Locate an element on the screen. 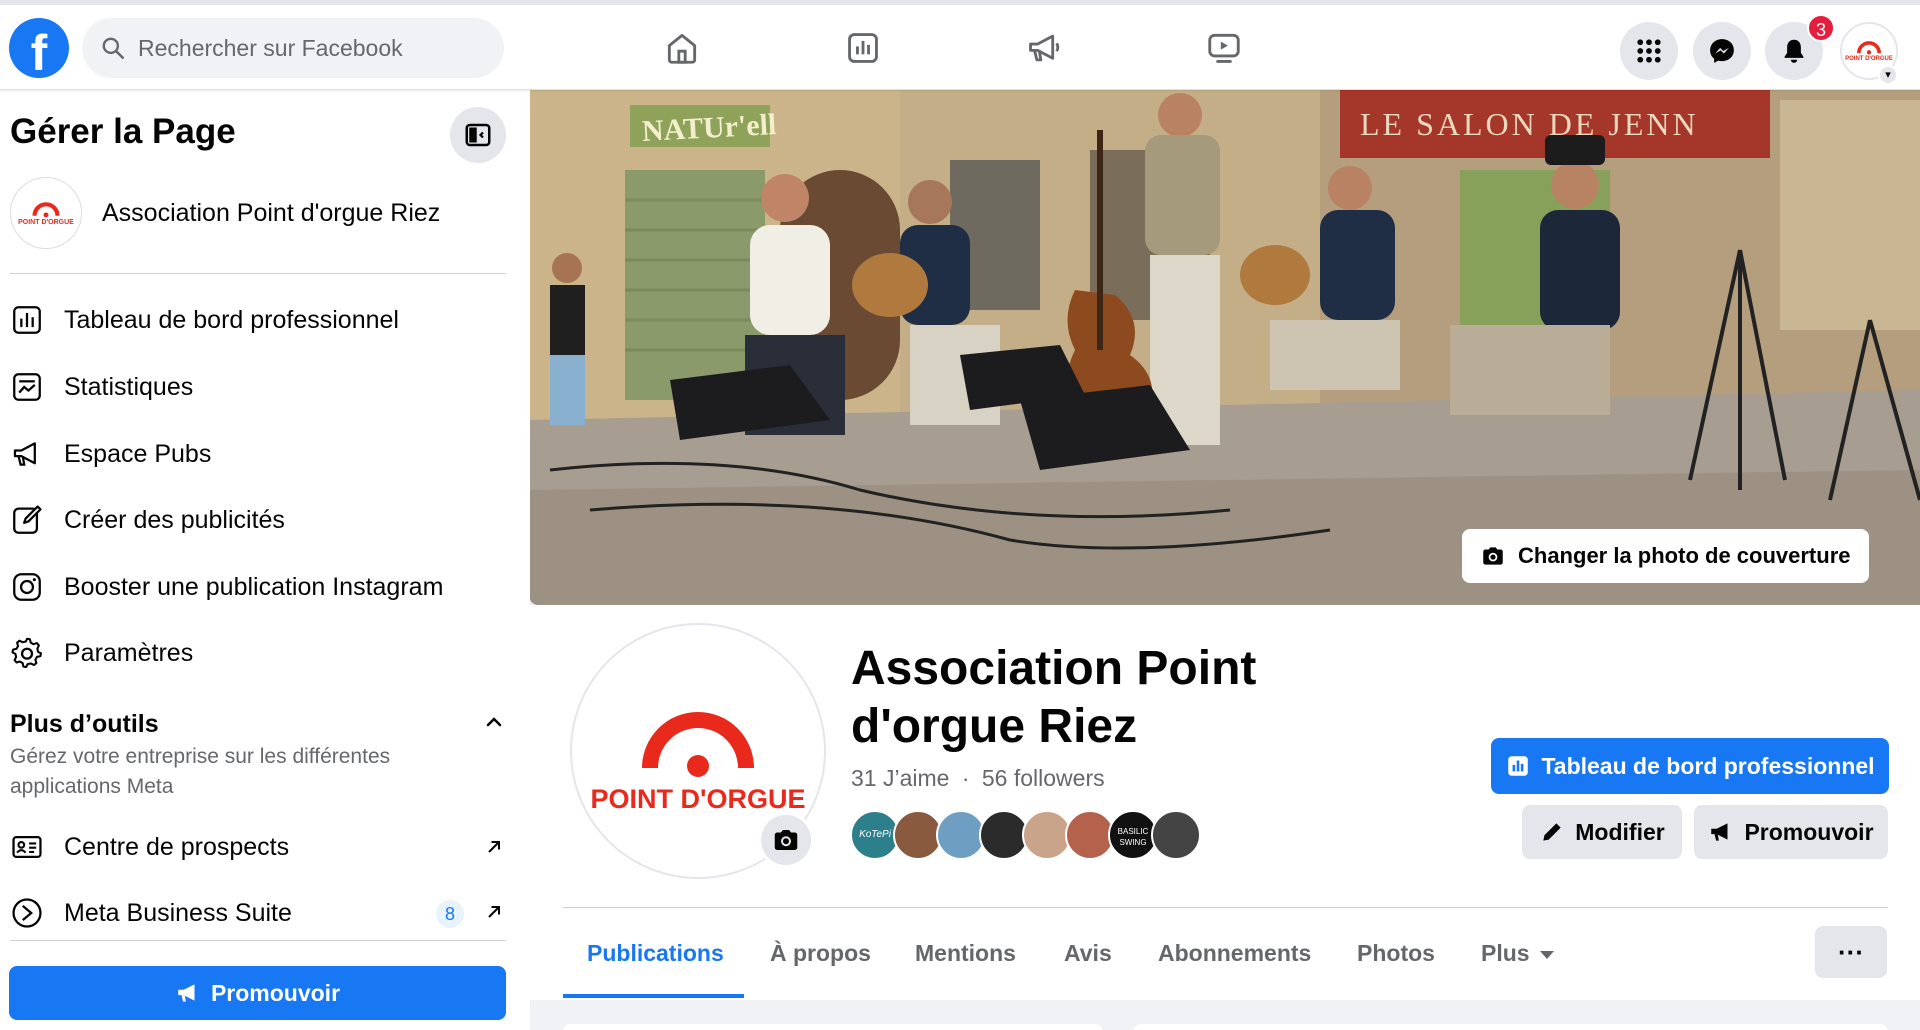 This screenshot has height=1030, width=1920. page-name: Association Point d'orgue Riez is located at coordinates (271, 213).